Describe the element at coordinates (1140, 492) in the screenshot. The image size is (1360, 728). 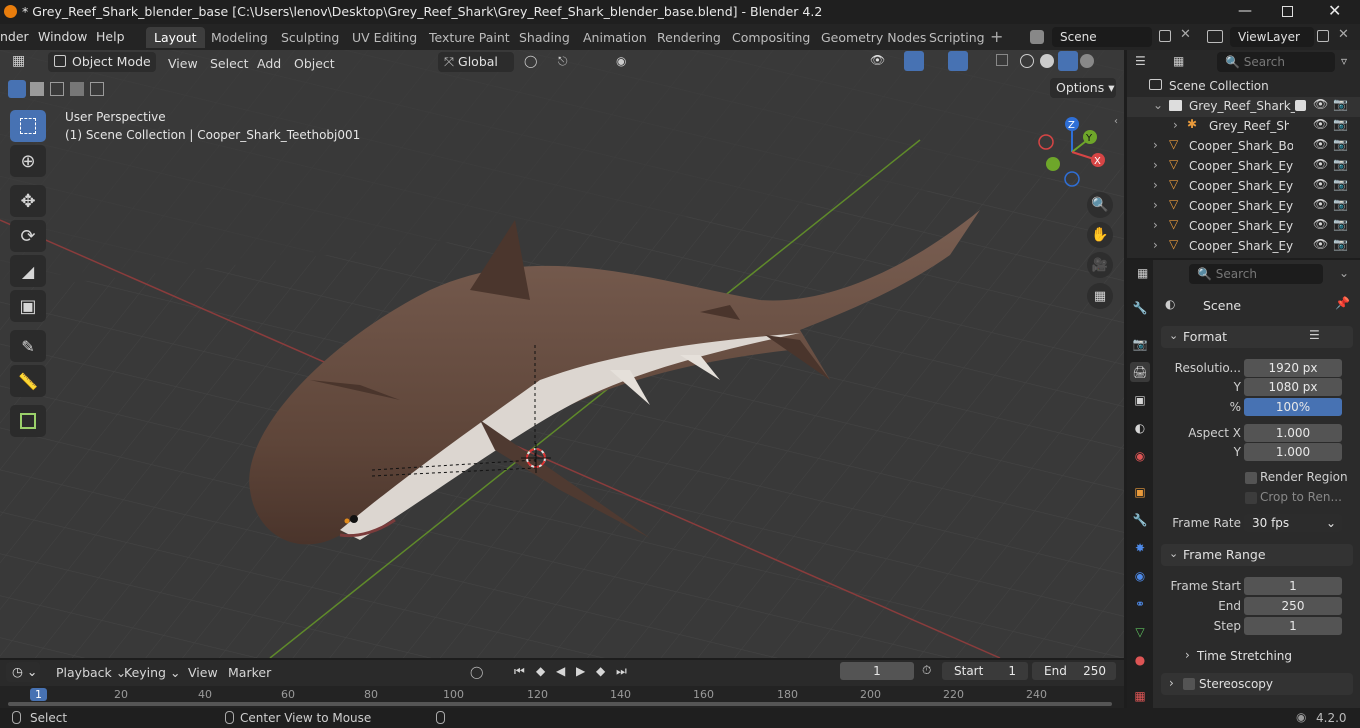
I see `object-tab: ▣` at that location.